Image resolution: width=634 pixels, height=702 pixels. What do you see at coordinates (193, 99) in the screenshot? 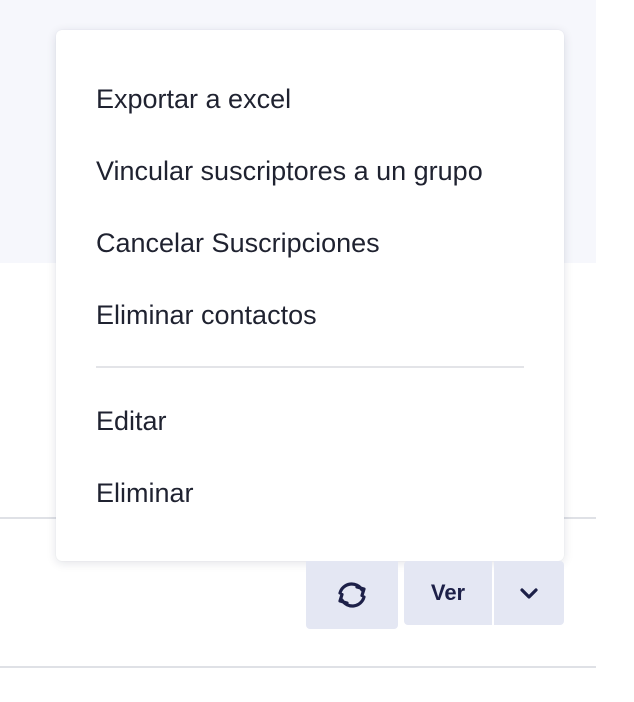
I see `menu-item-export-excel: Exportar a excel` at bounding box center [193, 99].